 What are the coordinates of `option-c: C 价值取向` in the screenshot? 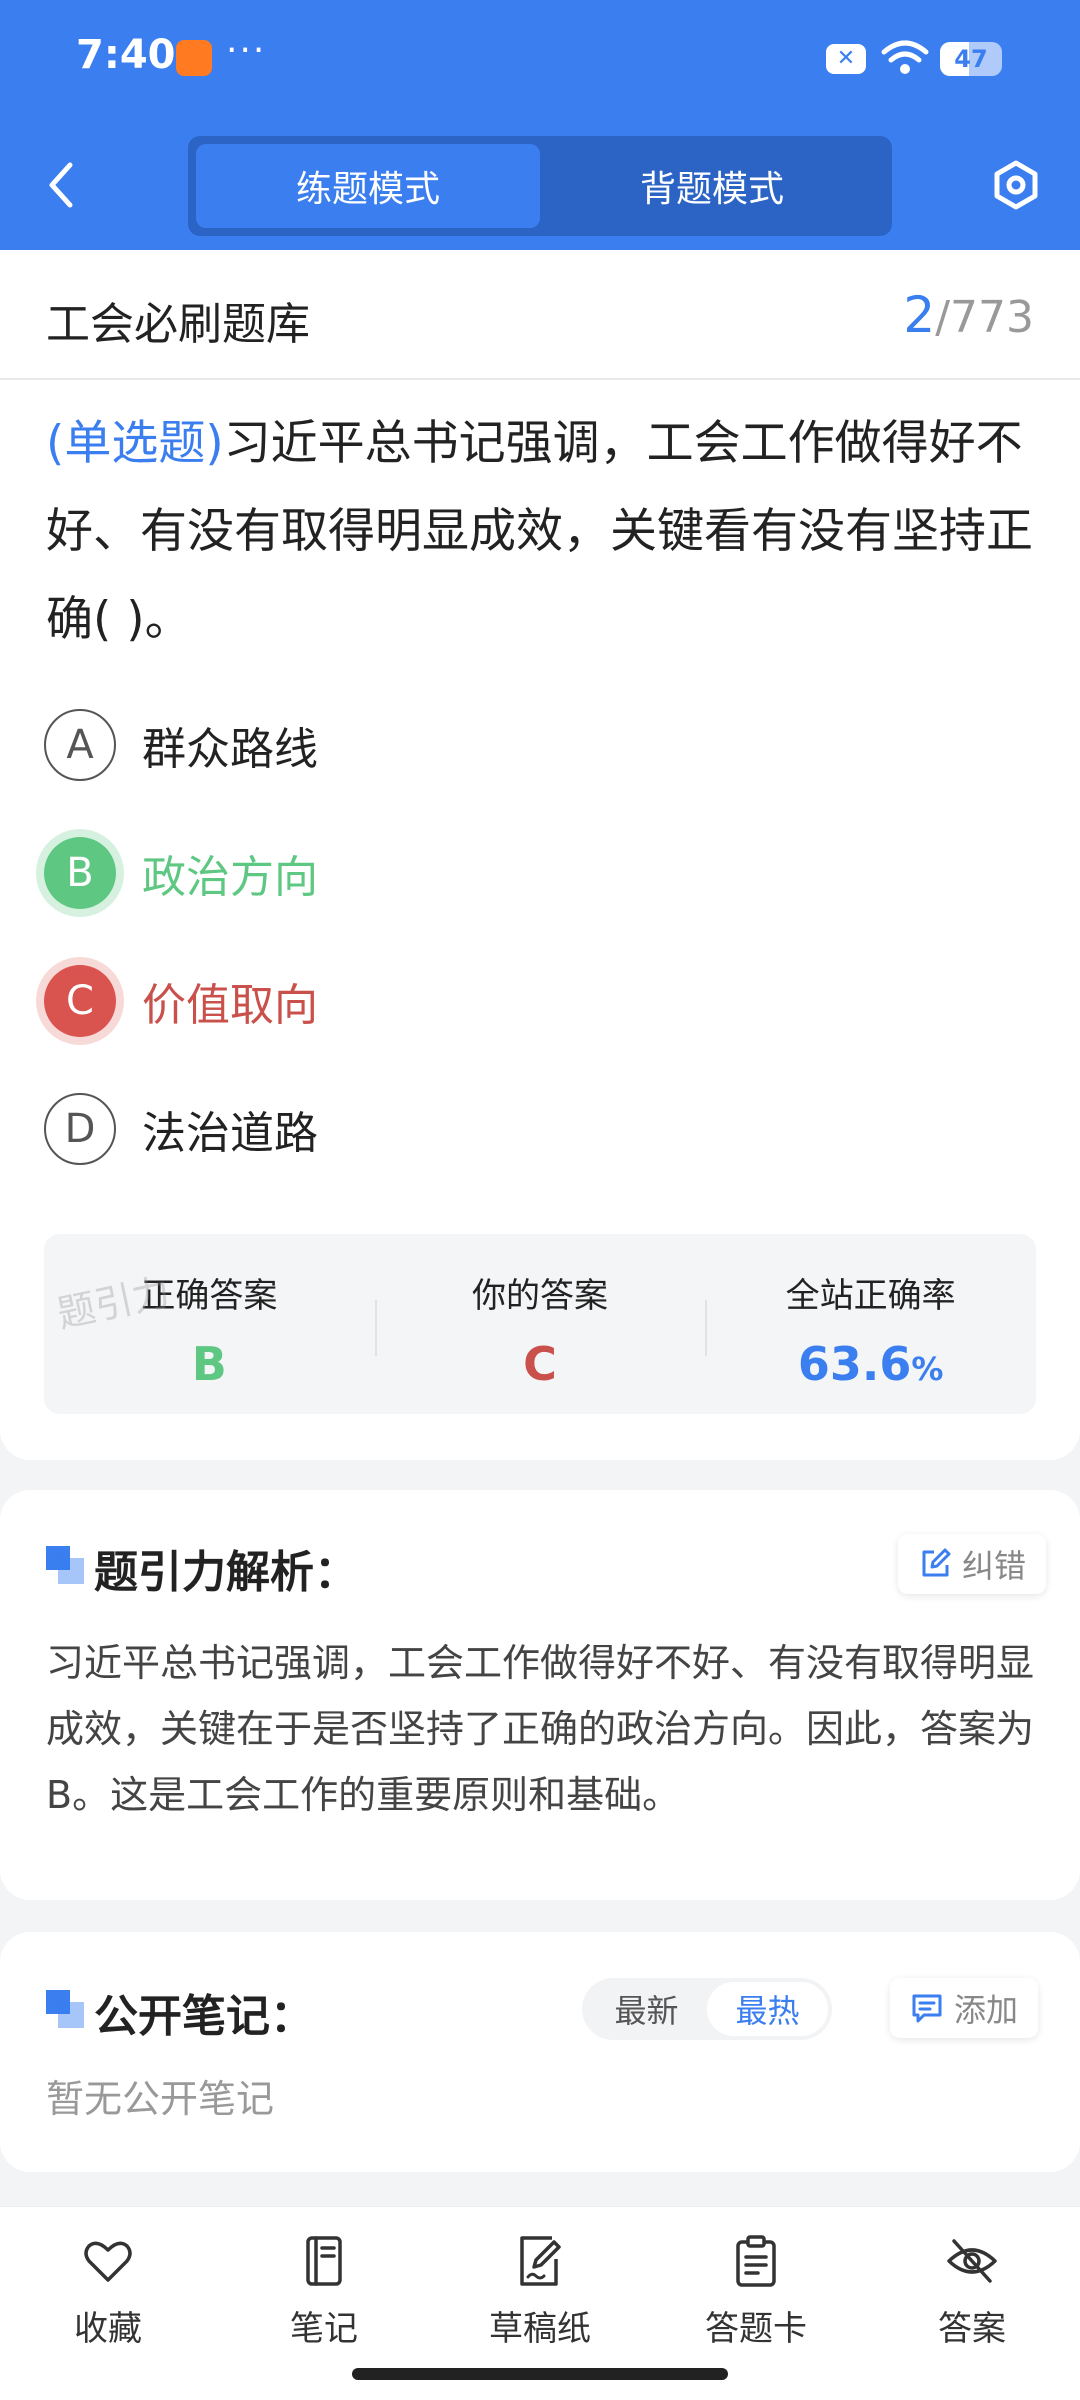 It's located at (494, 1001).